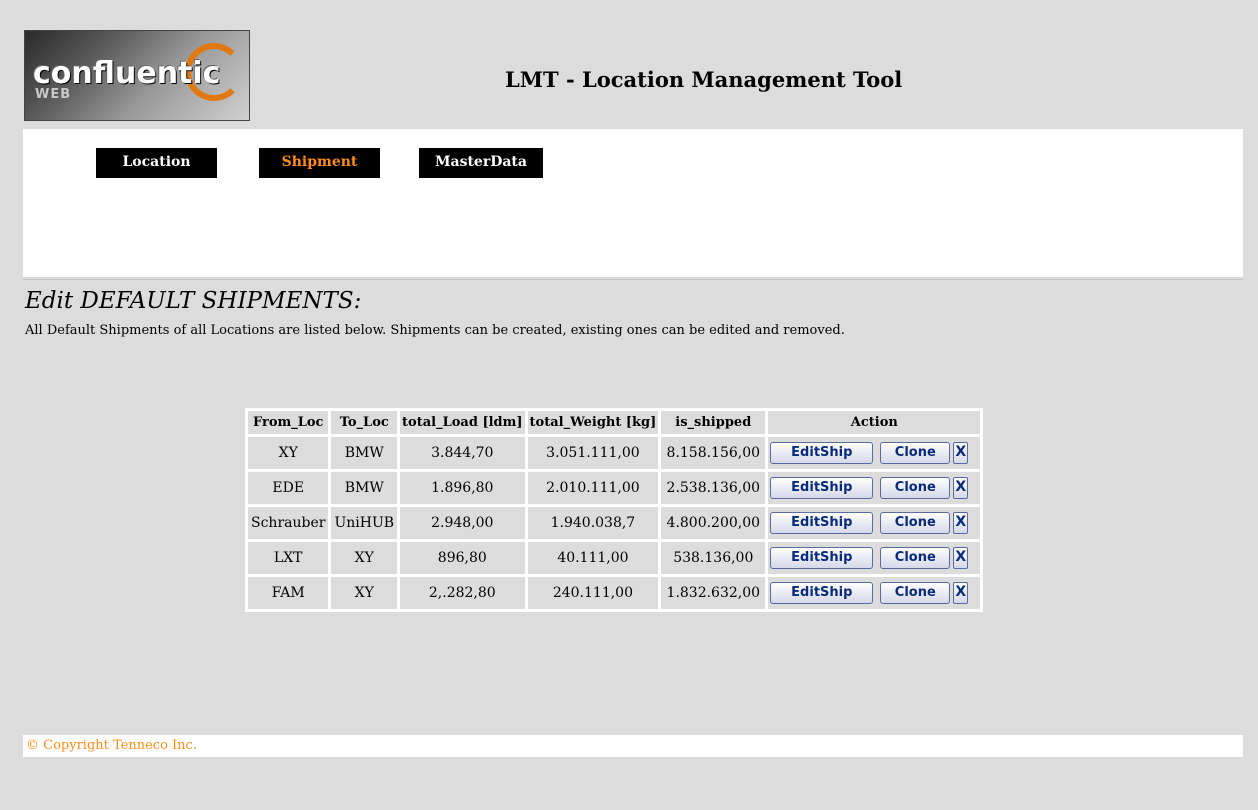 This screenshot has height=810, width=1258. What do you see at coordinates (462, 593) in the screenshot?
I see `cell-total-load: 2,.282,80` at bounding box center [462, 593].